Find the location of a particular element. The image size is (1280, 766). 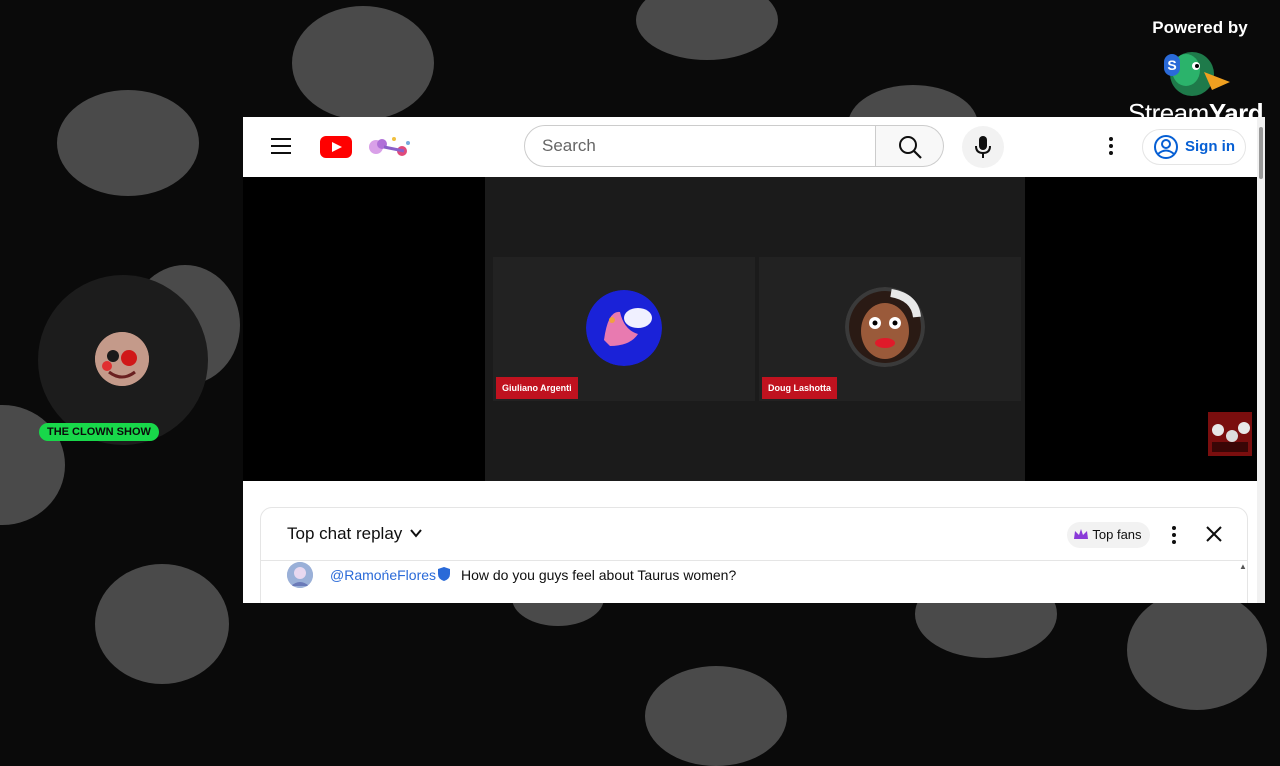

chat-more-icon is located at coordinates (1174, 535).